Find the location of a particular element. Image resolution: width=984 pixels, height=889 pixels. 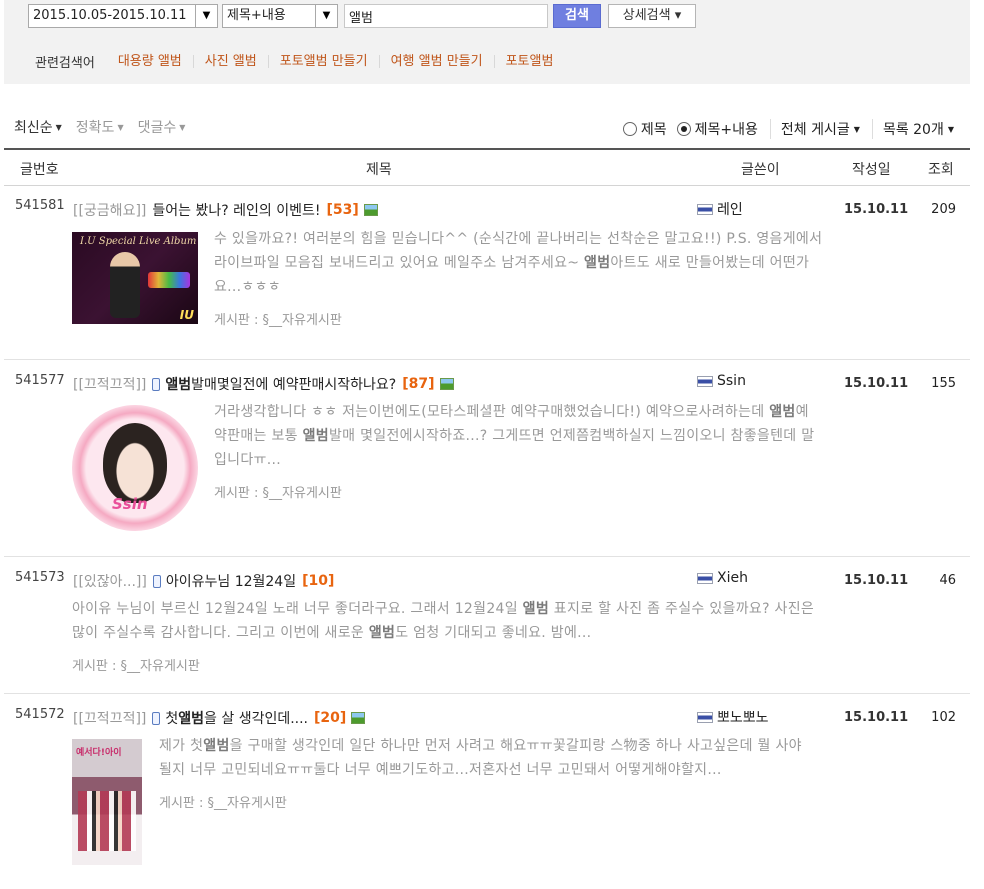

post-title-line: [[있잖아...]] 아이유누님 12월24일 [10] is located at coordinates (203, 581).